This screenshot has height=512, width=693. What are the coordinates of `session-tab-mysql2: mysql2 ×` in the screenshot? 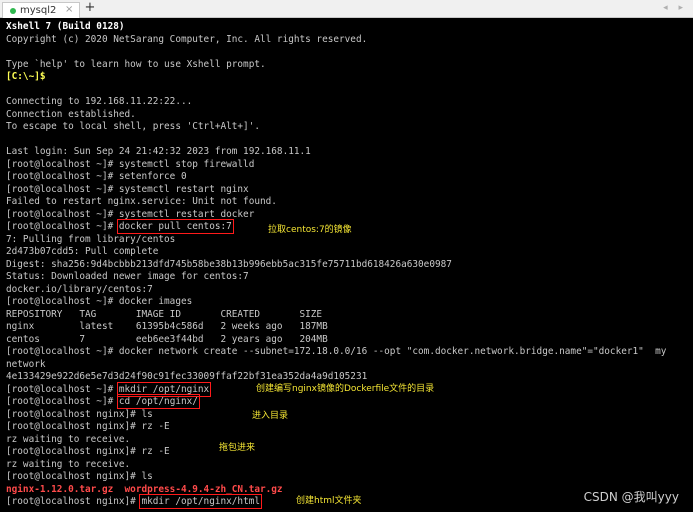 It's located at (41, 10).